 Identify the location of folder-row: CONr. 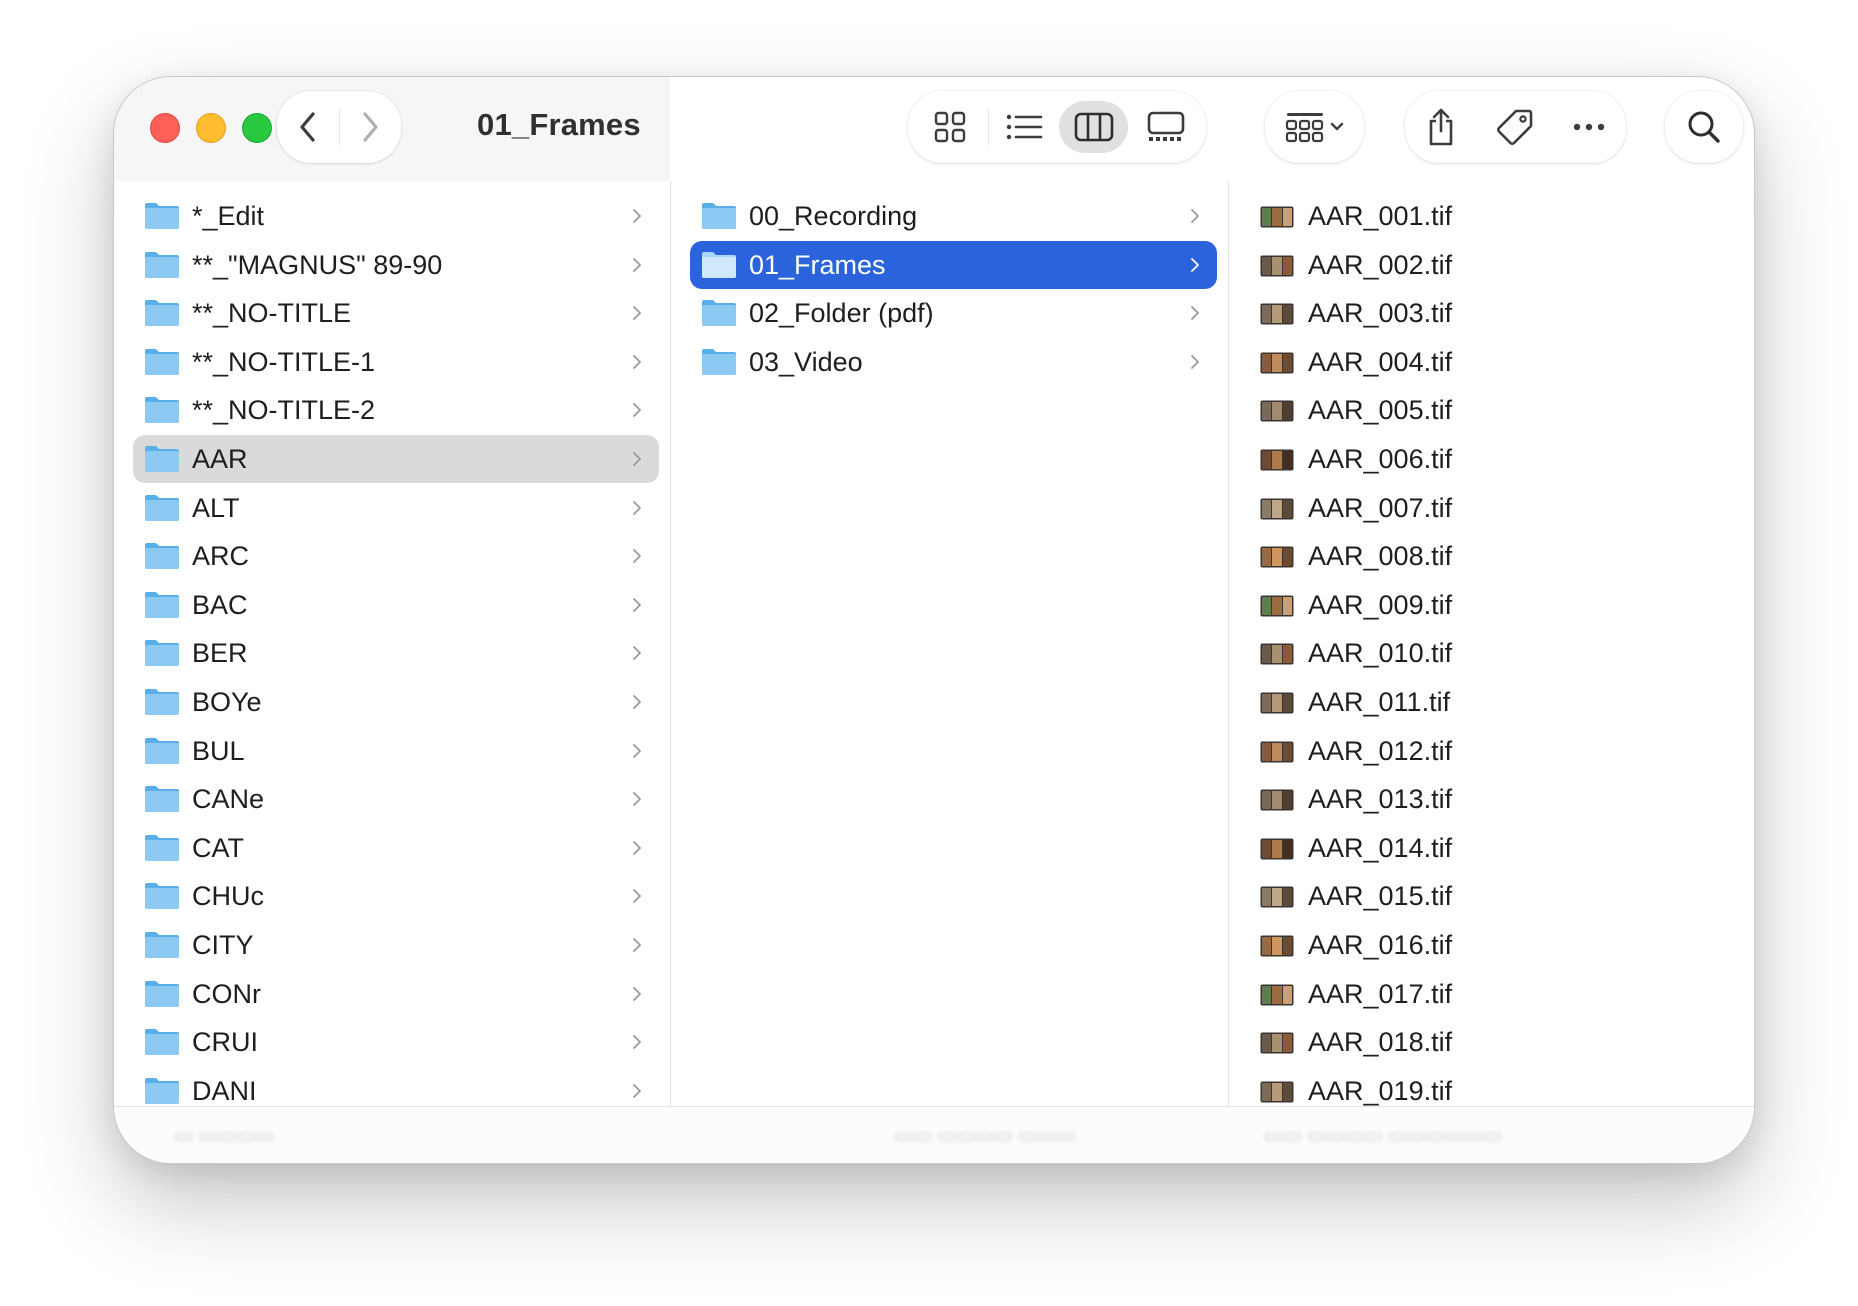
(396, 994).